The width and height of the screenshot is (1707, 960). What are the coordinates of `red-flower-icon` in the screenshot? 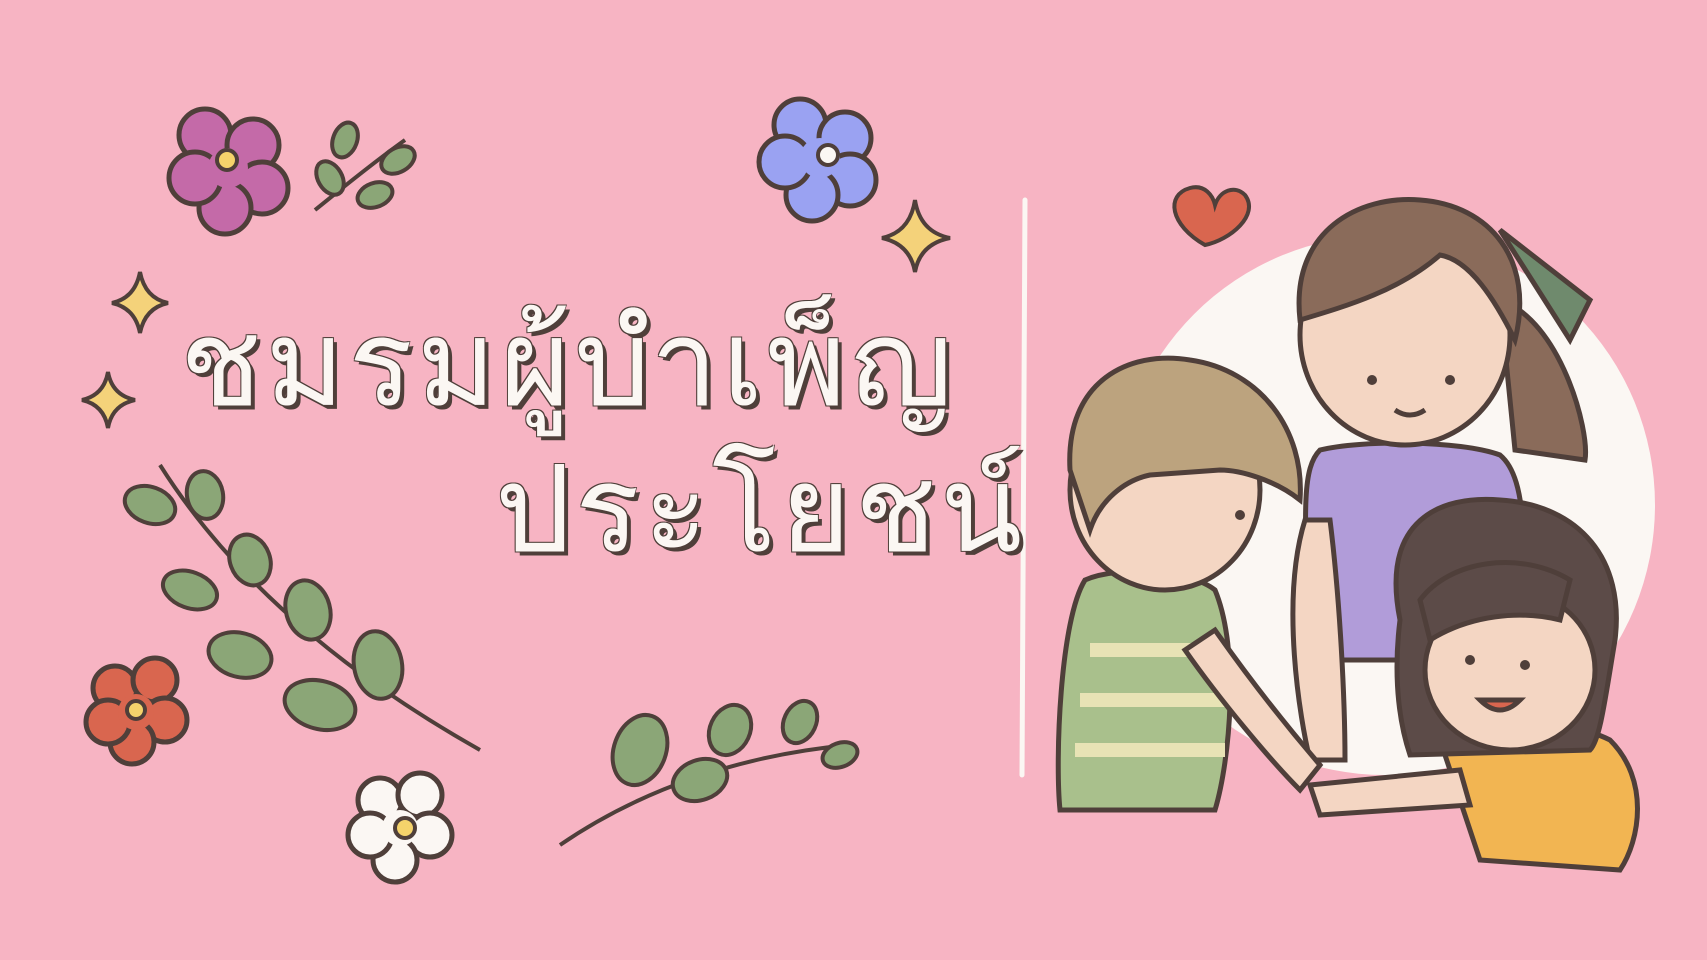 It's located at (136, 711).